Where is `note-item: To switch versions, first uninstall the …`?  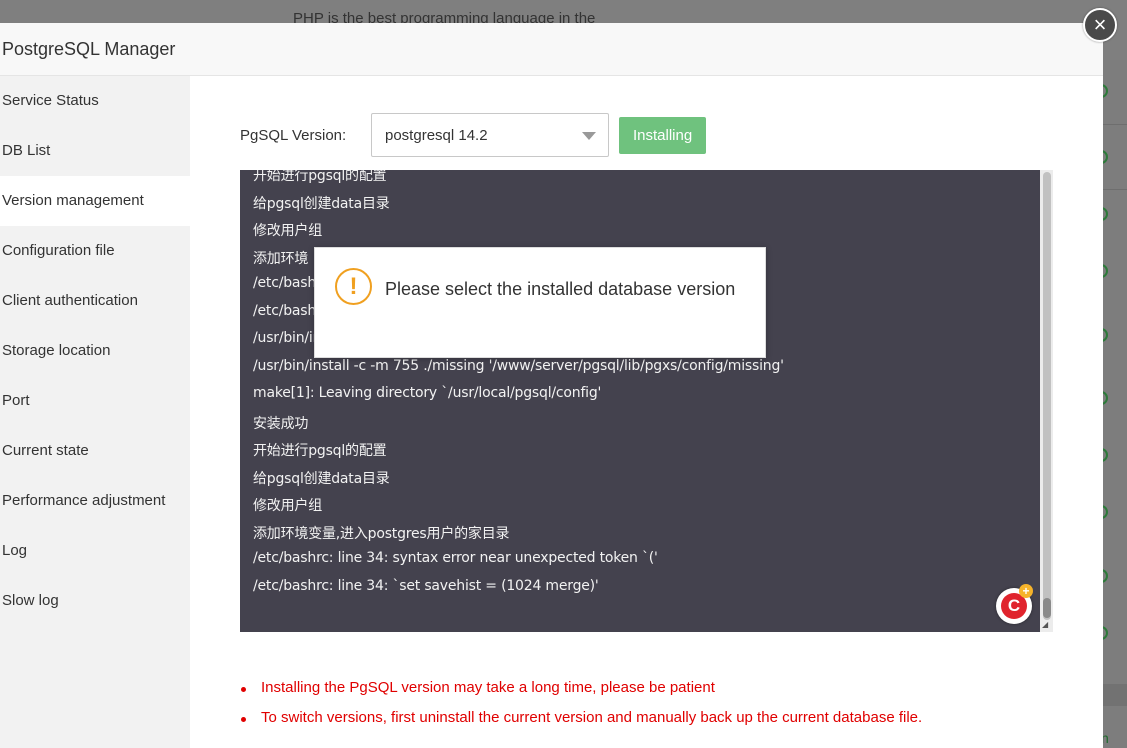 note-item: To switch versions, first uninstall the … is located at coordinates (581, 723).